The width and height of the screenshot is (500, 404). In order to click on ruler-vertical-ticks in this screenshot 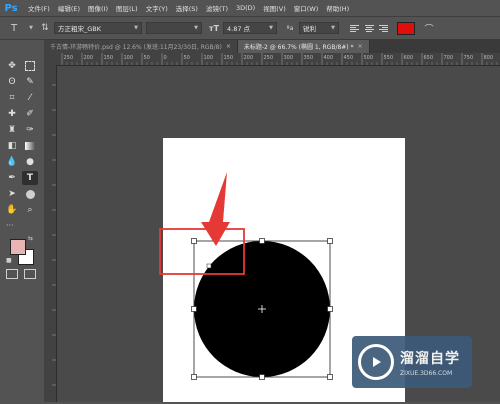, I will do `click(54, 235)`.